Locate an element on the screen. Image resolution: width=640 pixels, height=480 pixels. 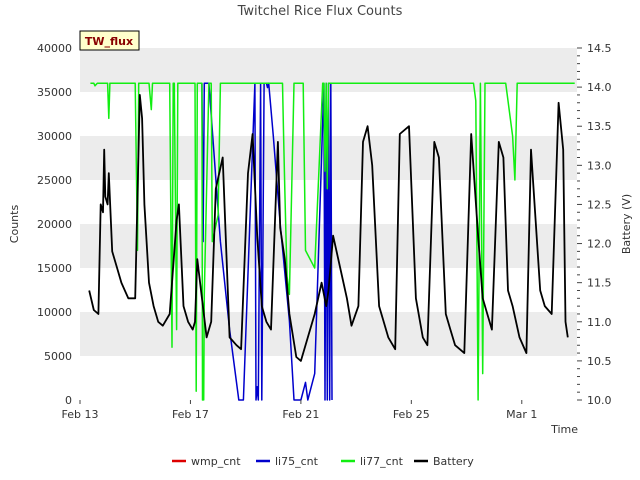
x-tick-label: Feb 13 is located at coordinates (80, 414).